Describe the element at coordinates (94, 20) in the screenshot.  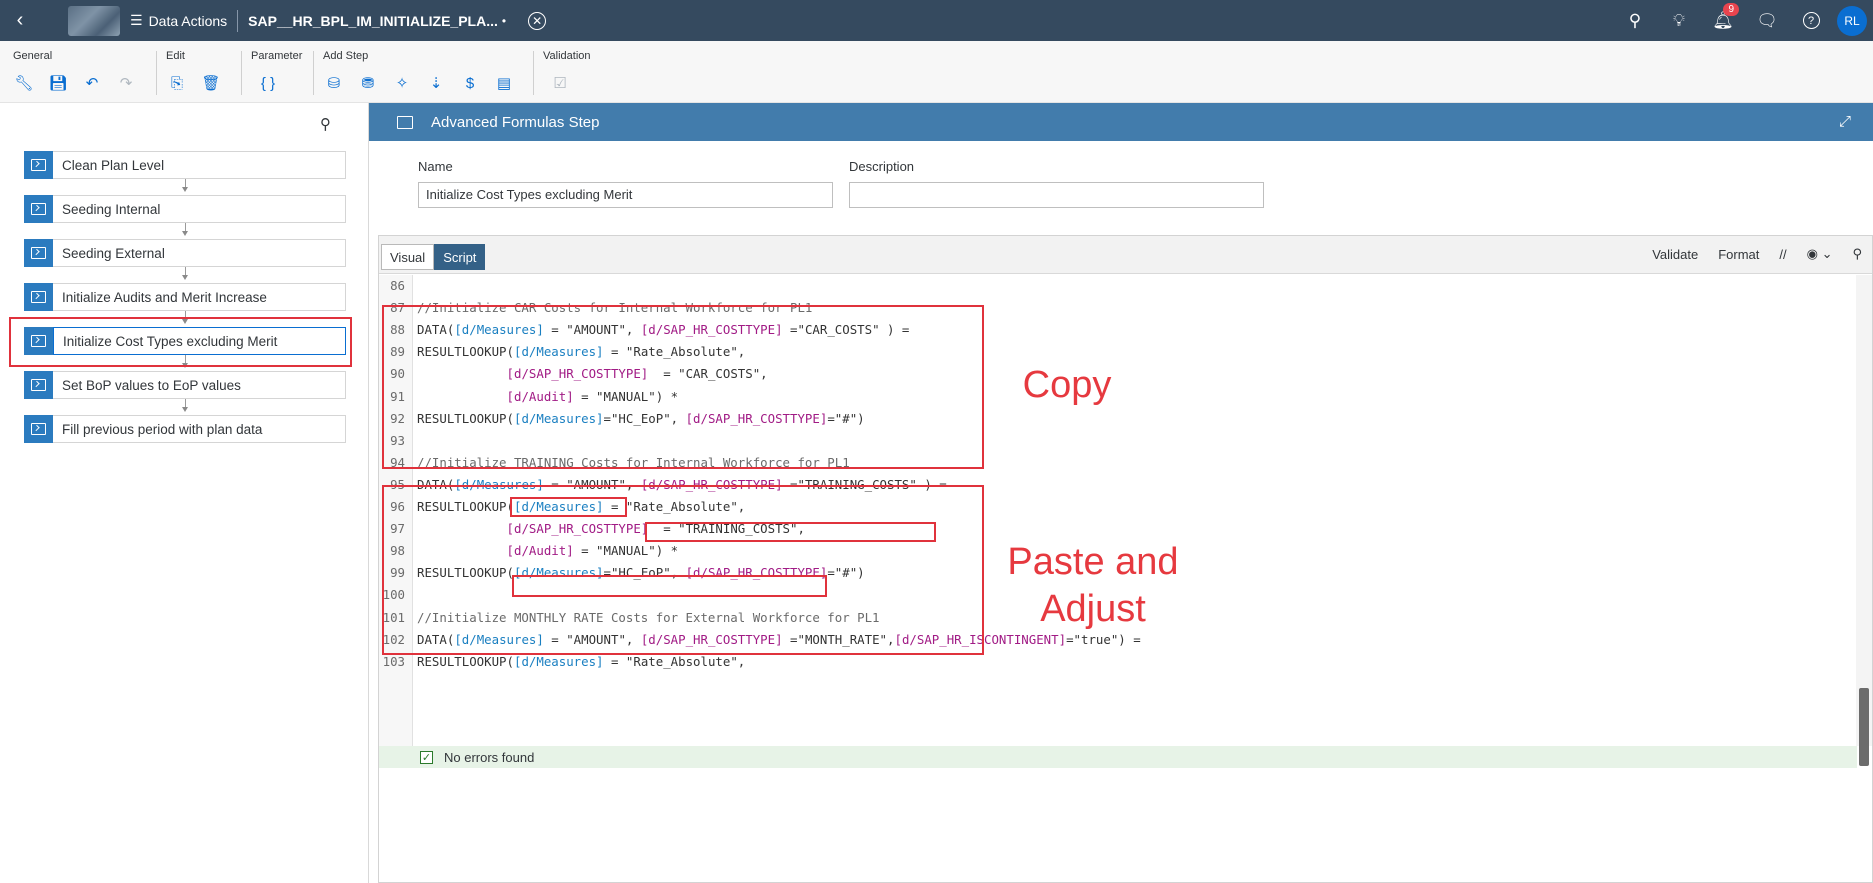
I see `company-logo` at that location.